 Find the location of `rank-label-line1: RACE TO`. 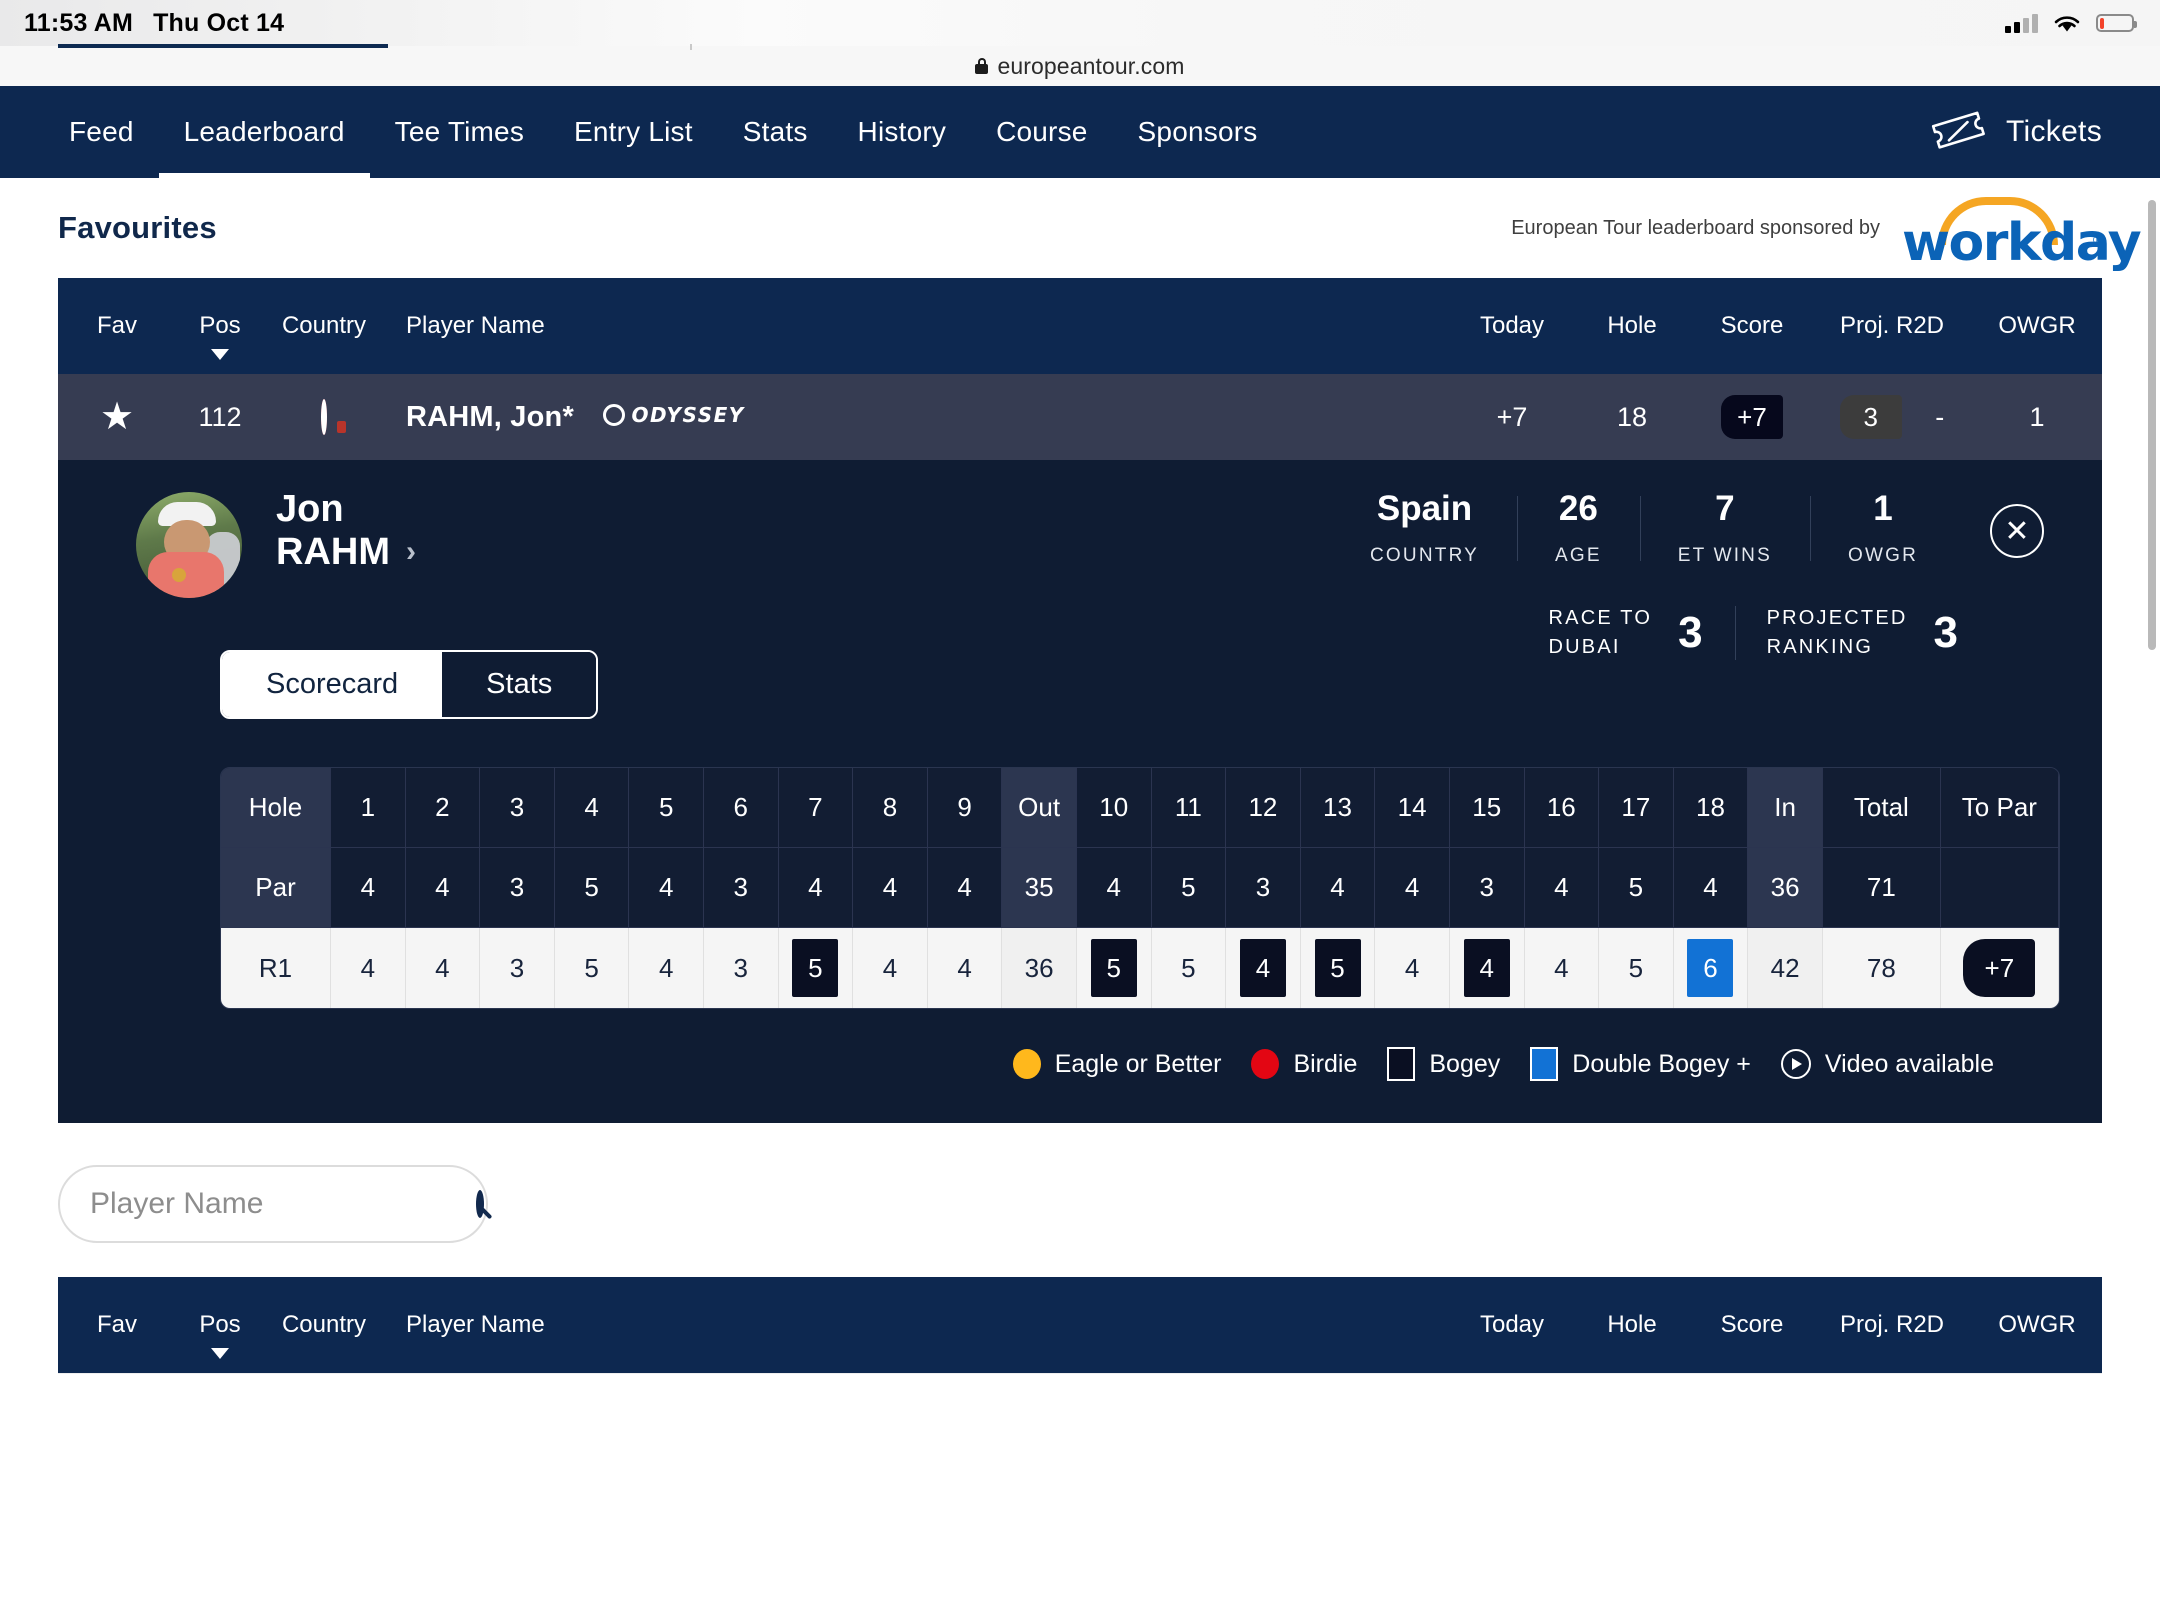

rank-label-line1: RACE TO is located at coordinates (1600, 618).